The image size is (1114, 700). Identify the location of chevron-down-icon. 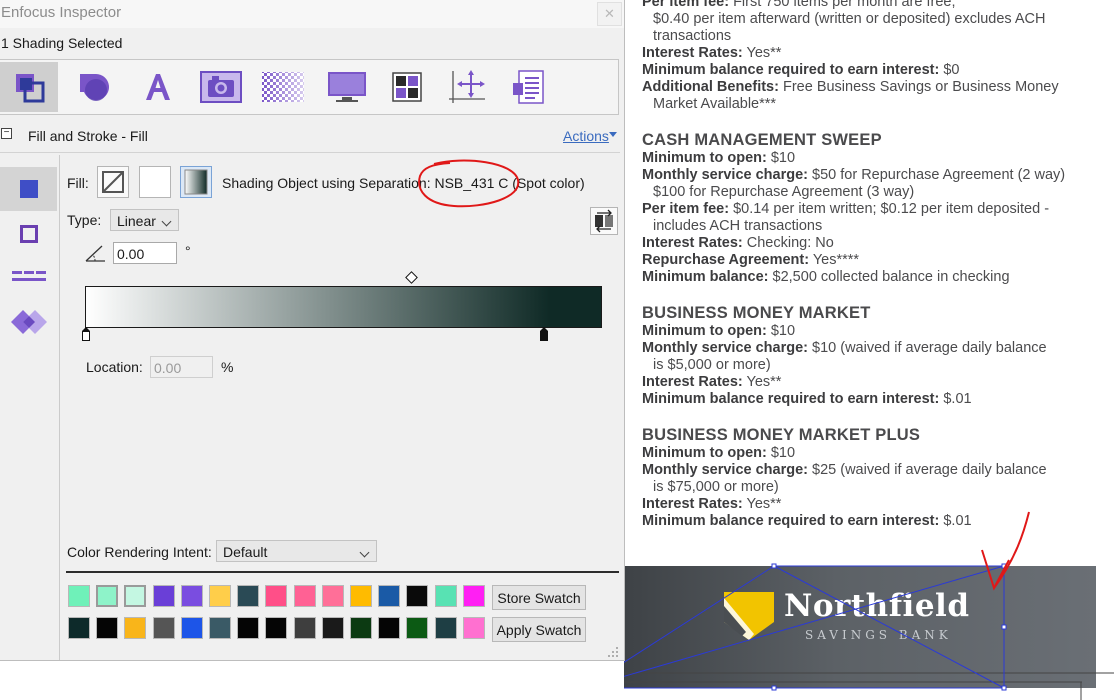
(166, 221).